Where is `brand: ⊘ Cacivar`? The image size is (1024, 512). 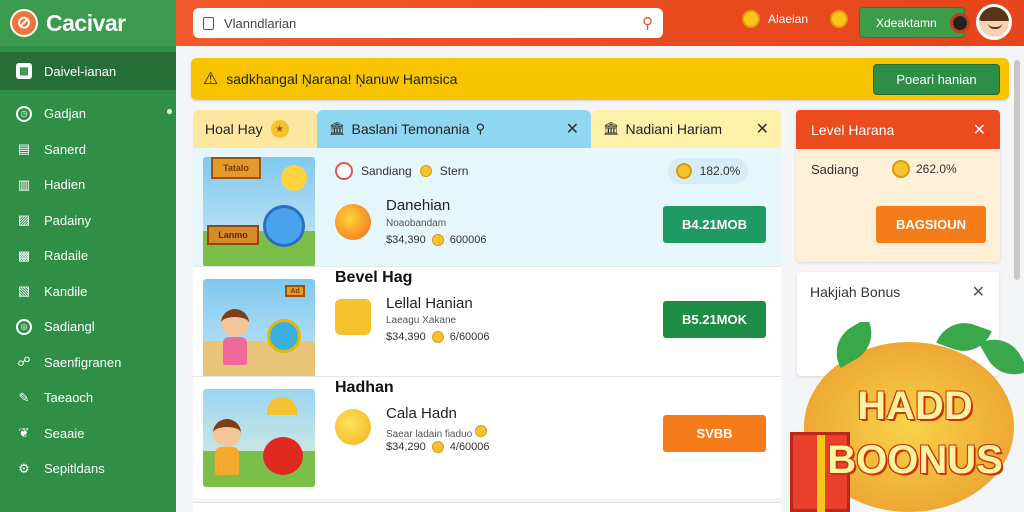
brand: ⊘ Cacivar is located at coordinates (88, 23).